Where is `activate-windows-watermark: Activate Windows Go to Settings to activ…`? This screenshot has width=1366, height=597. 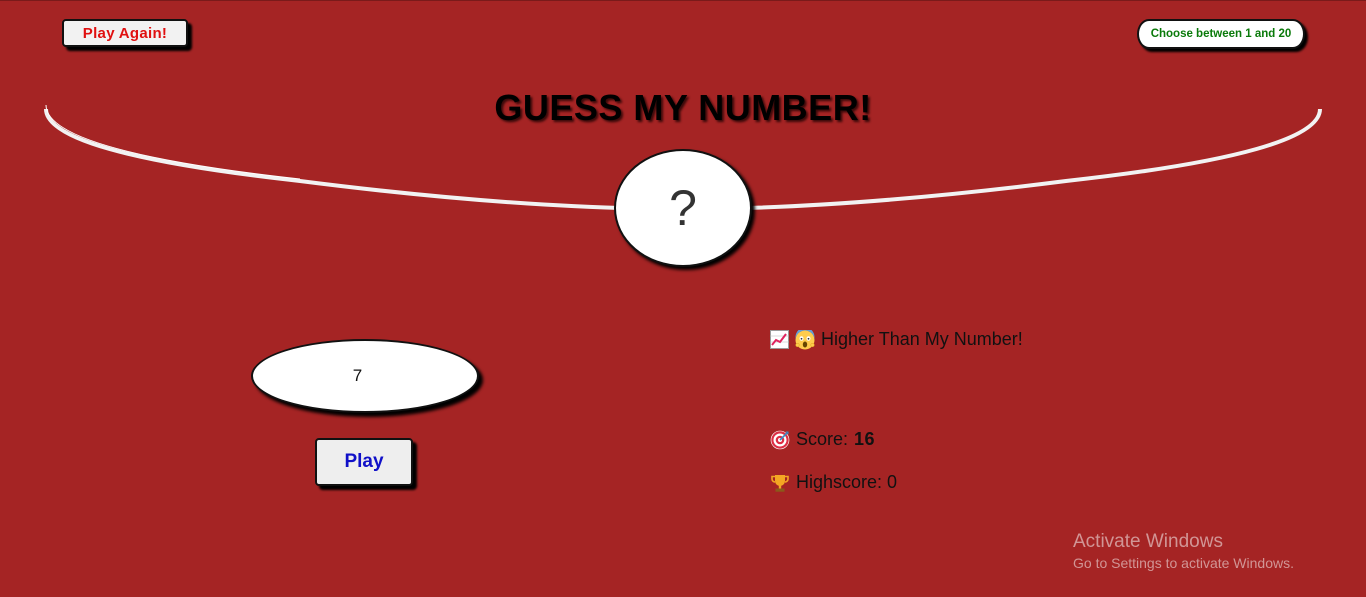
activate-windows-watermark: Activate Windows Go to Settings to activ… is located at coordinates (1183, 551).